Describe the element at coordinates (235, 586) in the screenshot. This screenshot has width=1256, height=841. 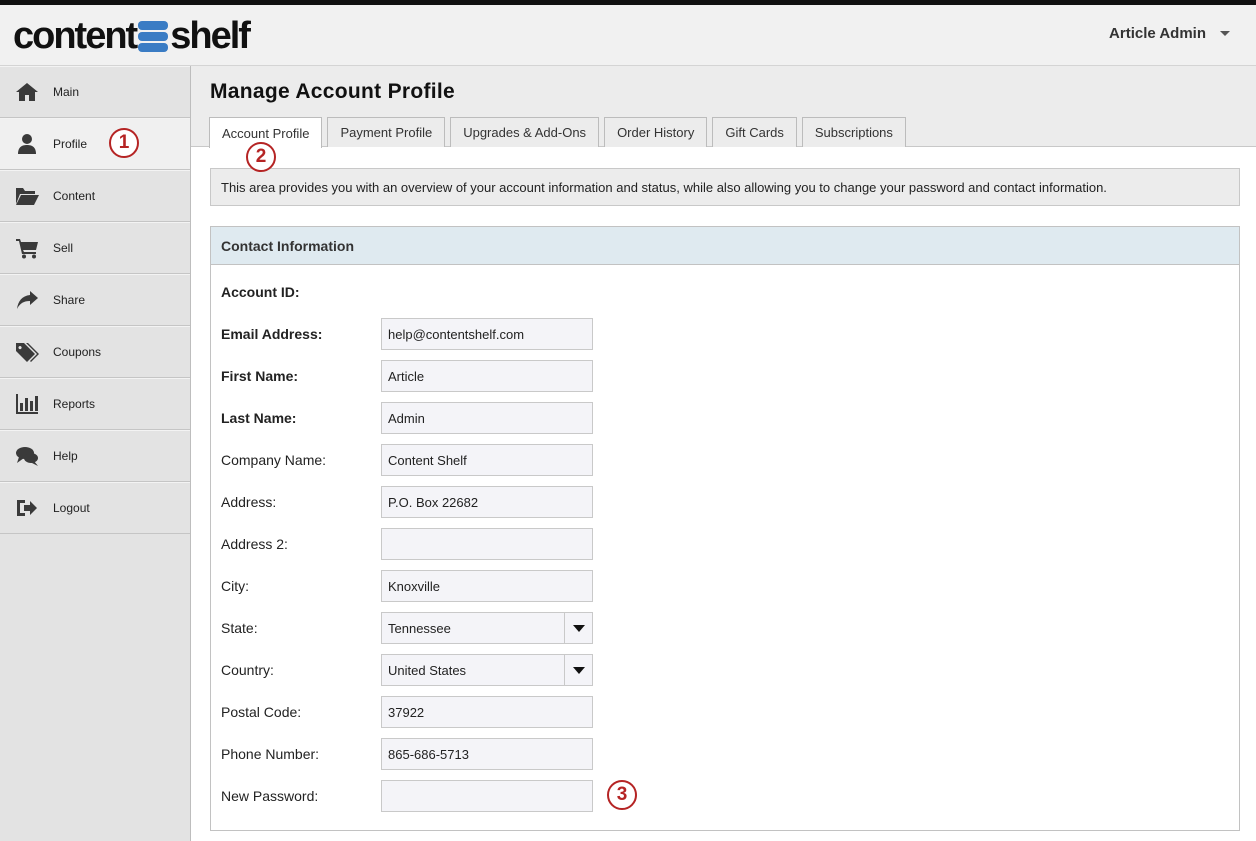
I see `city-label: City:` at that location.